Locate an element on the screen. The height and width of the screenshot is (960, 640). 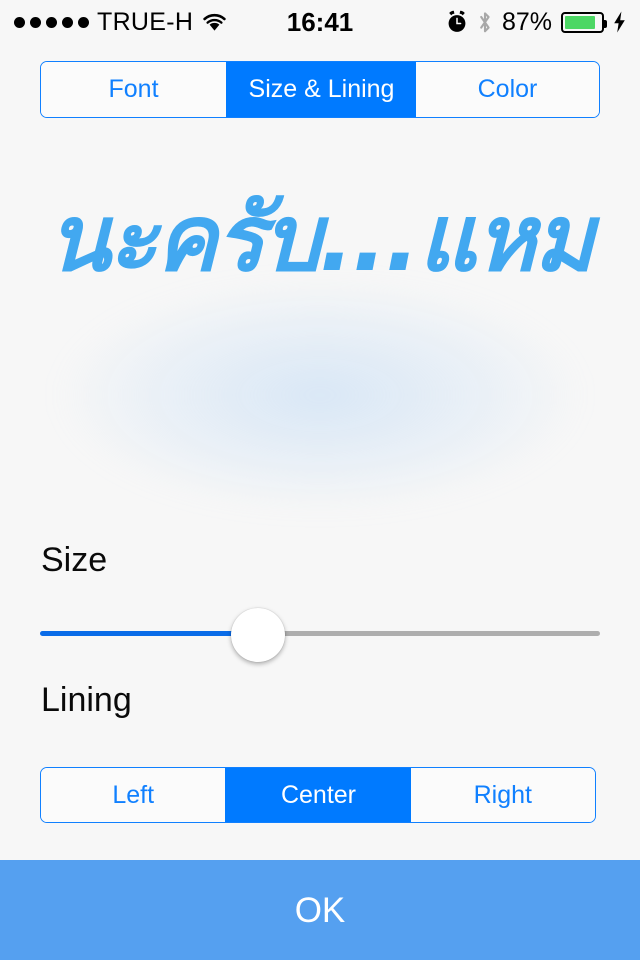
slider-thumb is located at coordinates (258, 635).